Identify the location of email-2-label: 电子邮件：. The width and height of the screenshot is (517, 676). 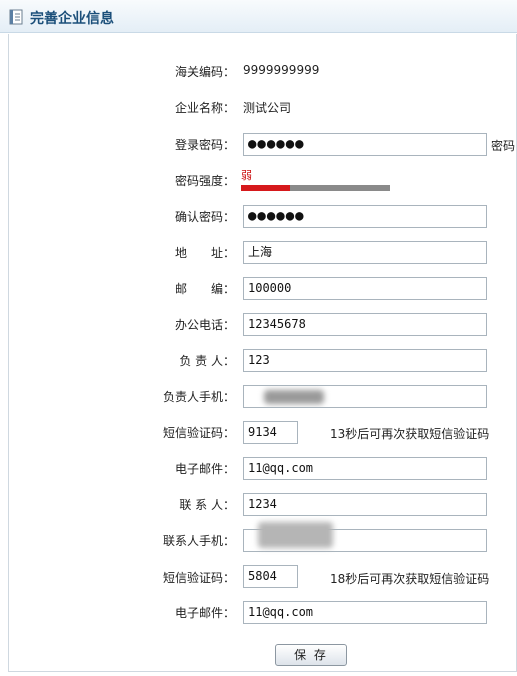
(204, 613).